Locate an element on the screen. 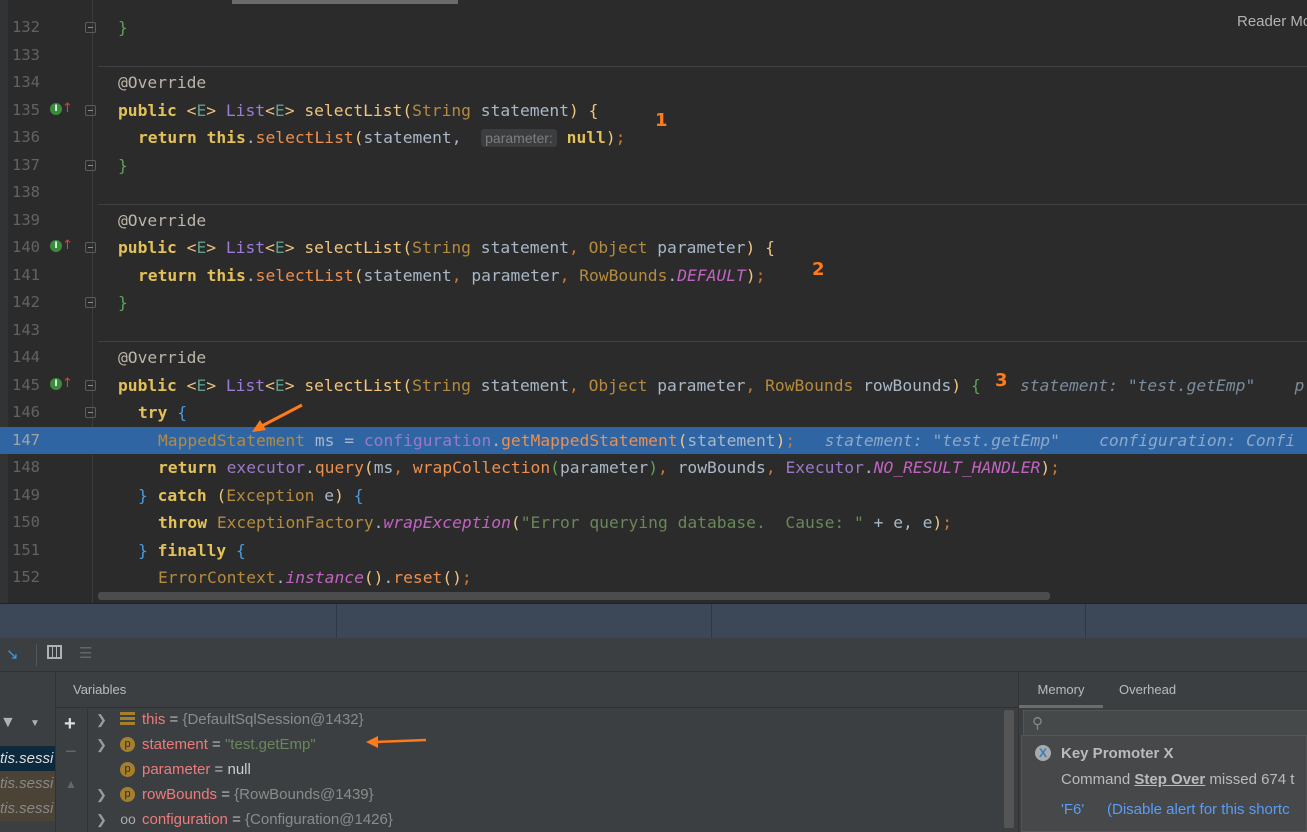 The height and width of the screenshot is (832, 1307). line-number: 143 is located at coordinates (28, 330).